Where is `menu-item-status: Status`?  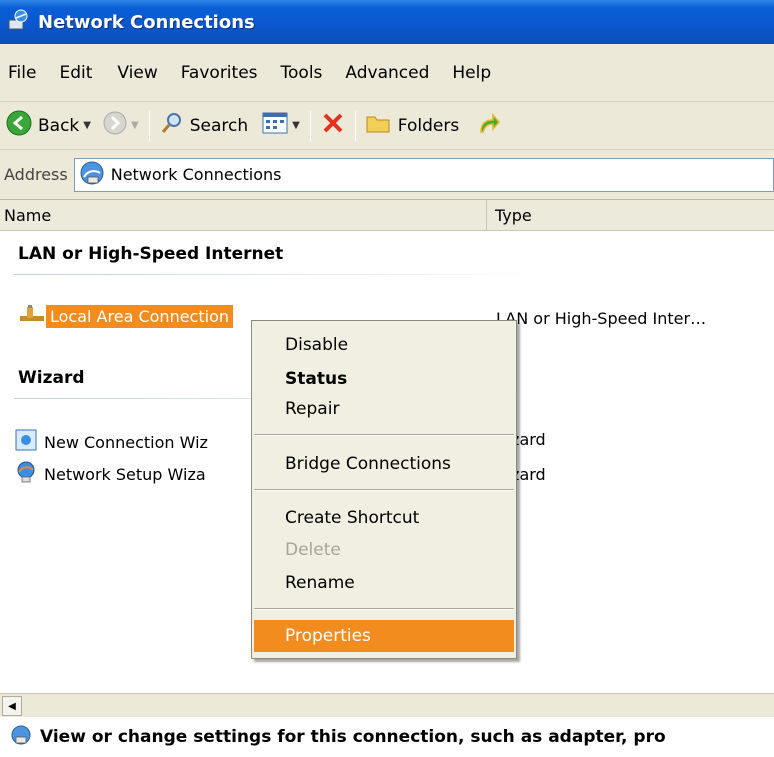 menu-item-status: Status is located at coordinates (384, 379).